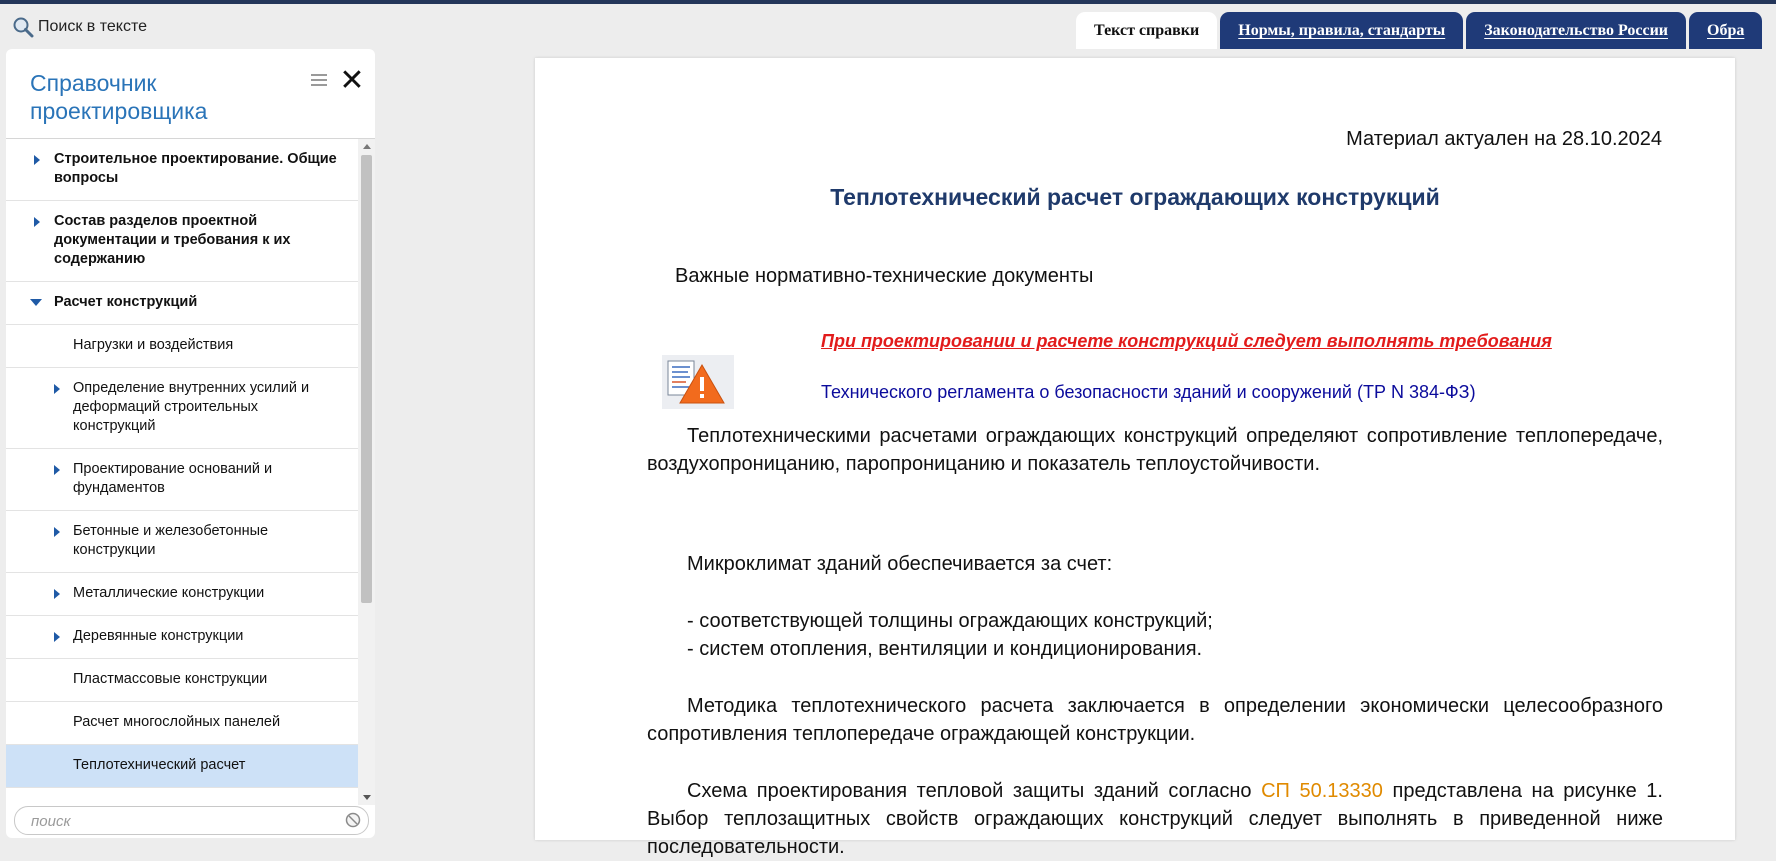 The height and width of the screenshot is (861, 1776). What do you see at coordinates (366, 379) in the screenshot?
I see `scrollbar-thumb` at bounding box center [366, 379].